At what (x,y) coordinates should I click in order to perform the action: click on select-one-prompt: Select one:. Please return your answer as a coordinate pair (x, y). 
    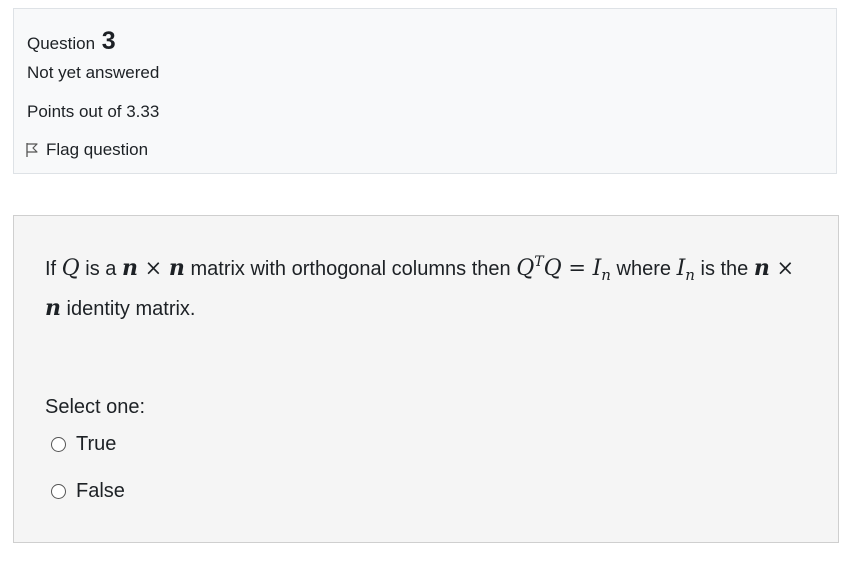
    Looking at the image, I should click on (95, 407).